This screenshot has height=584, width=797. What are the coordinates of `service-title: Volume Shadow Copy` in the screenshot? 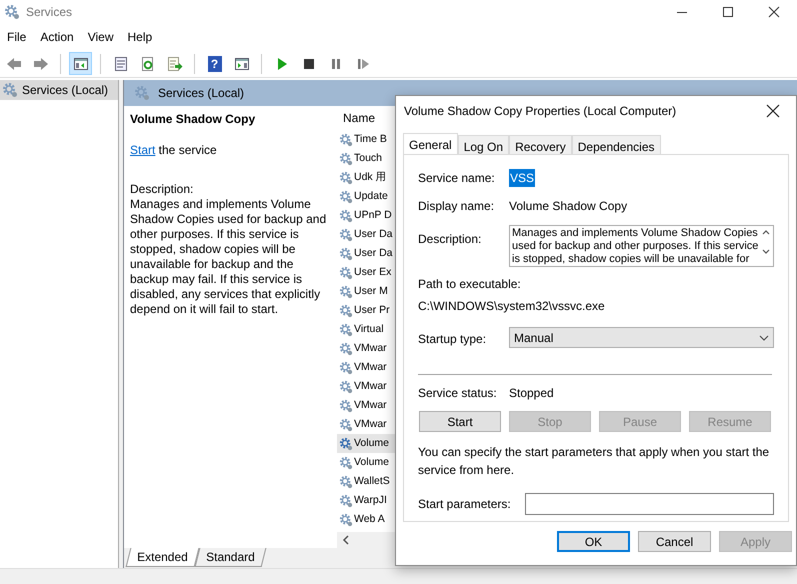 It's located at (193, 119).